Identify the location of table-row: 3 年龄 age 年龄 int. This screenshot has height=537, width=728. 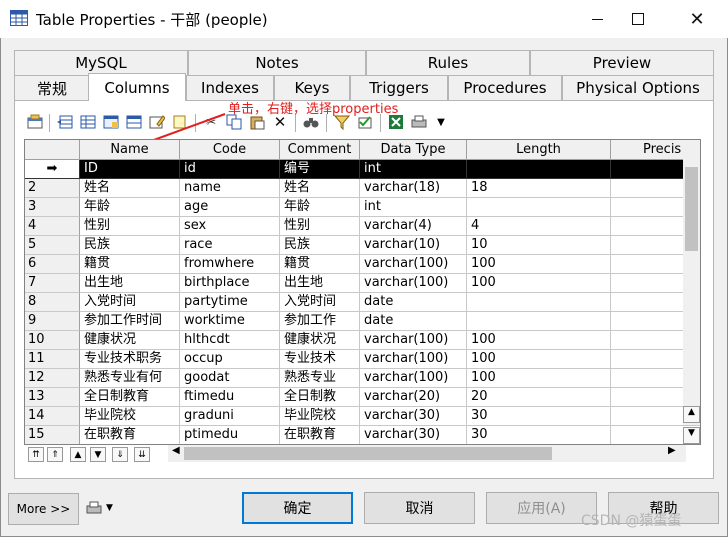
(362, 207).